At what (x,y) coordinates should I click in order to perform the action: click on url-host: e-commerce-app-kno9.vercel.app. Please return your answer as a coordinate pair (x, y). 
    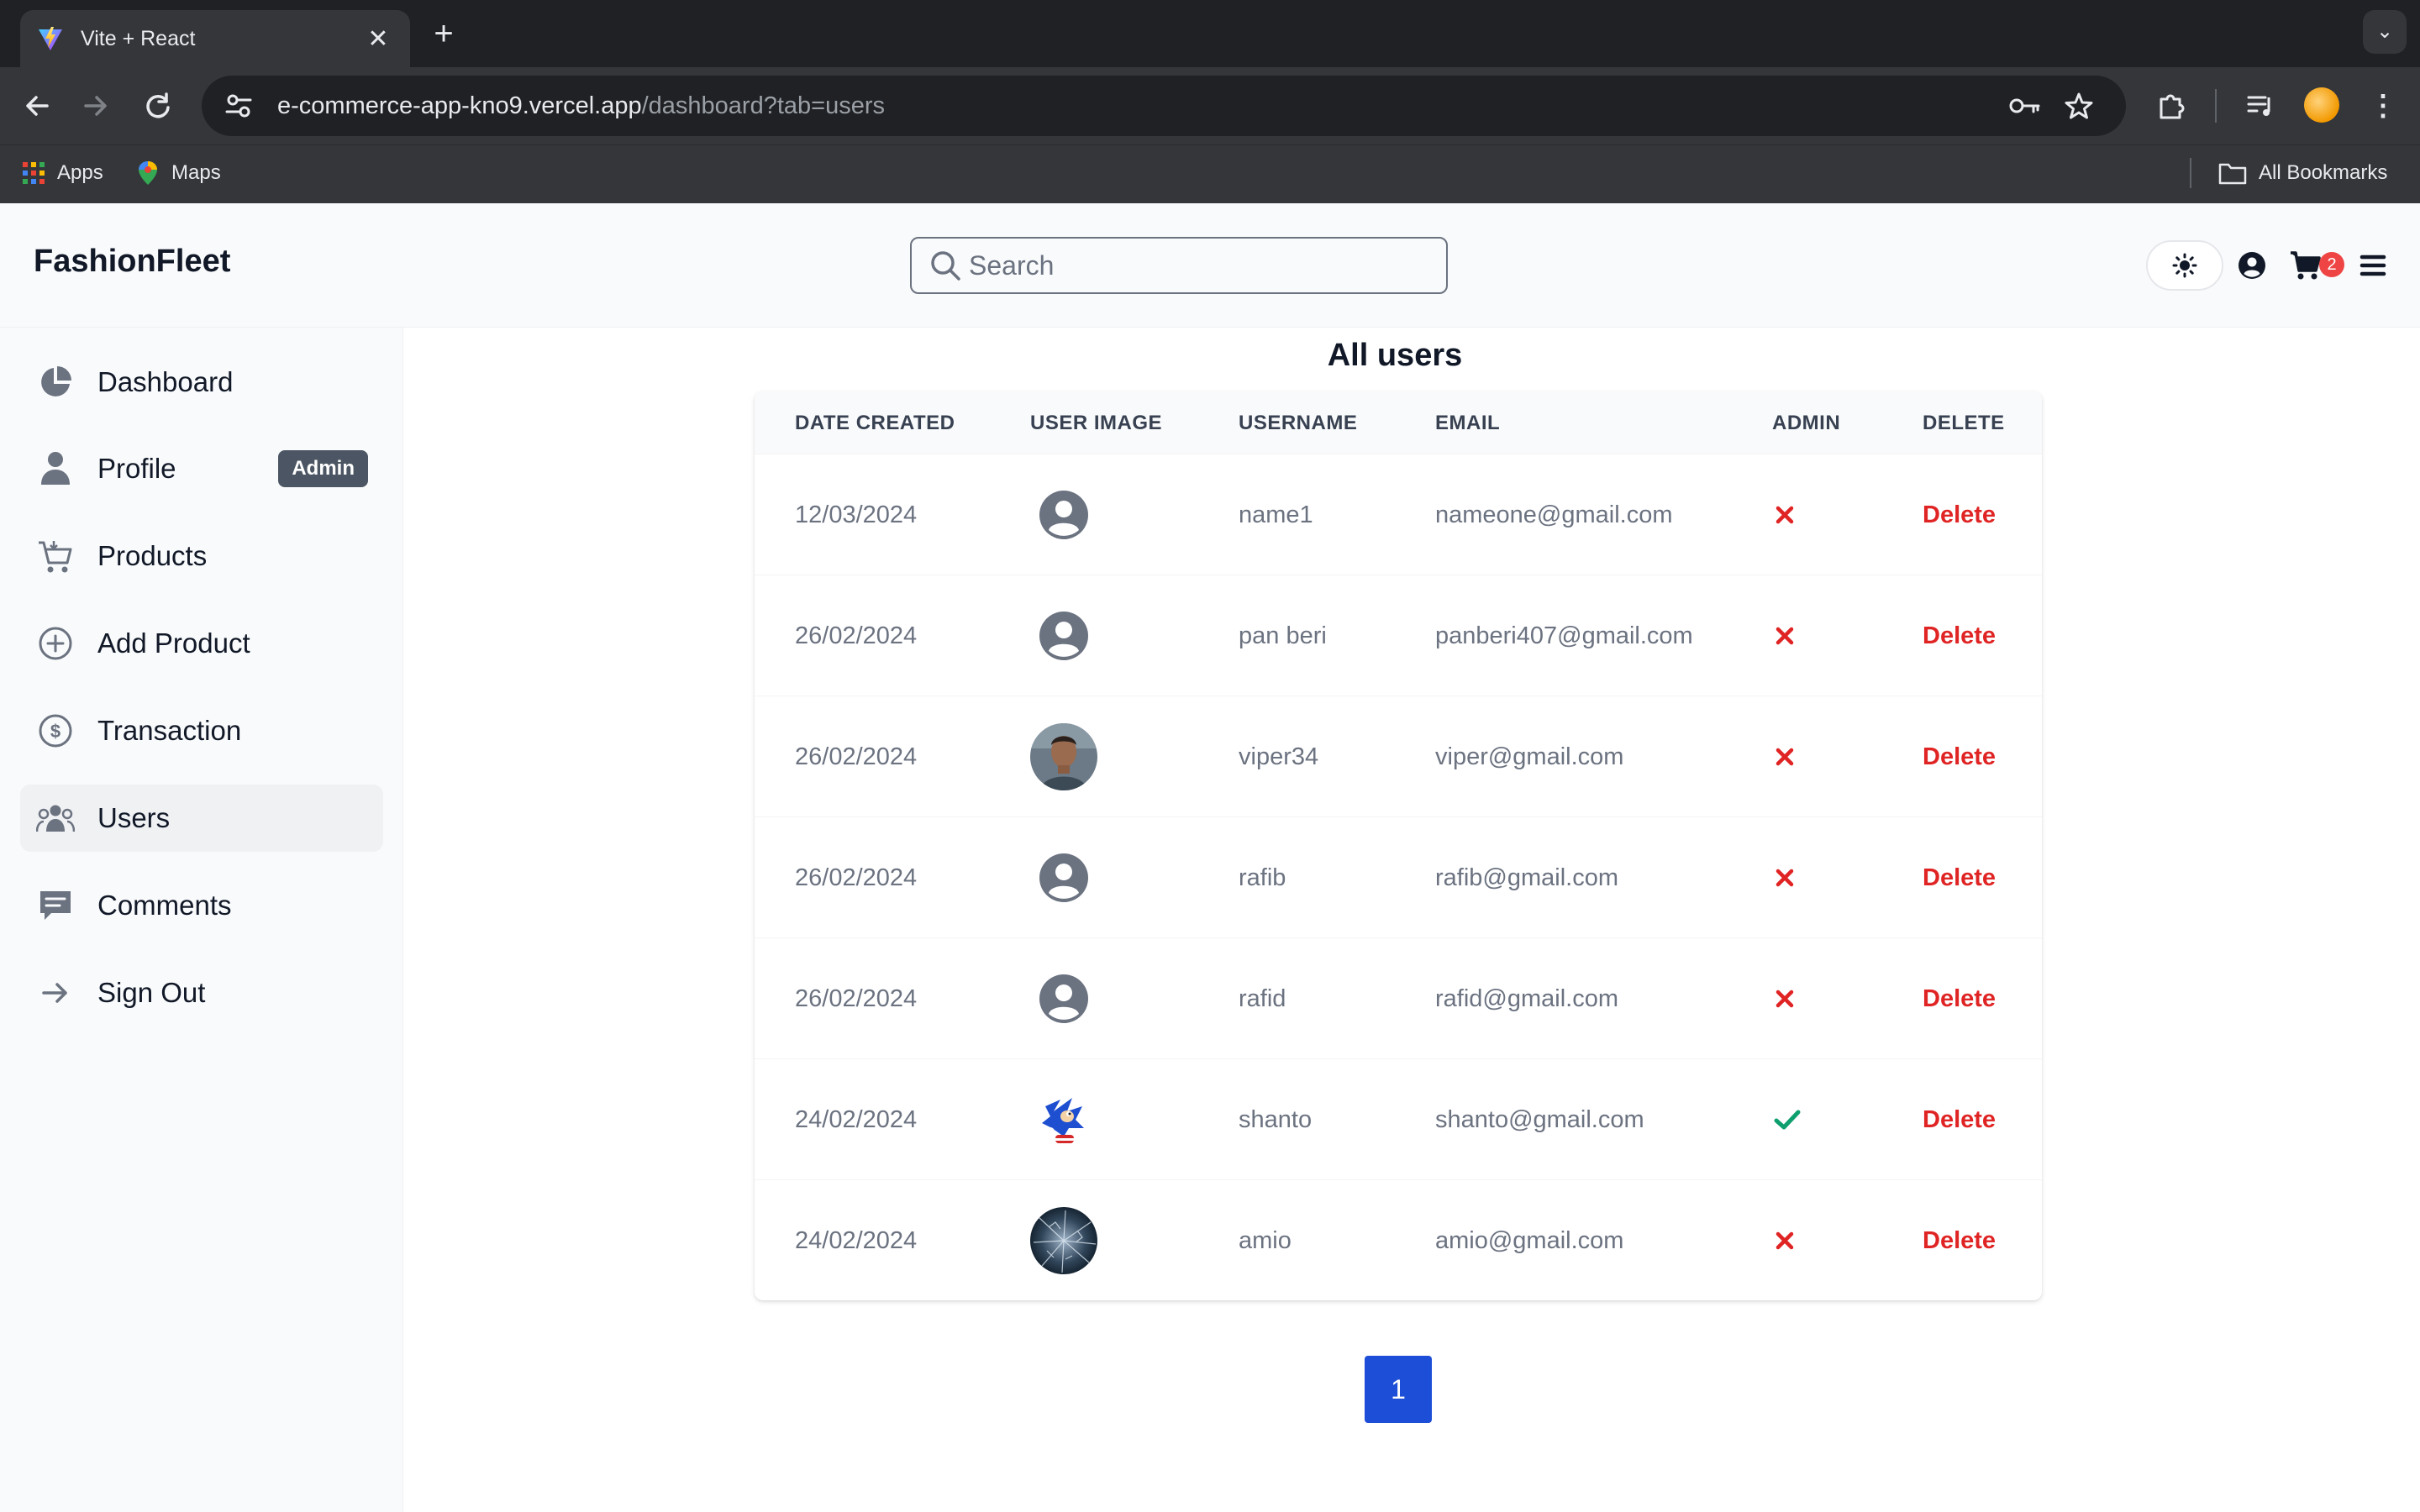
    Looking at the image, I should click on (460, 105).